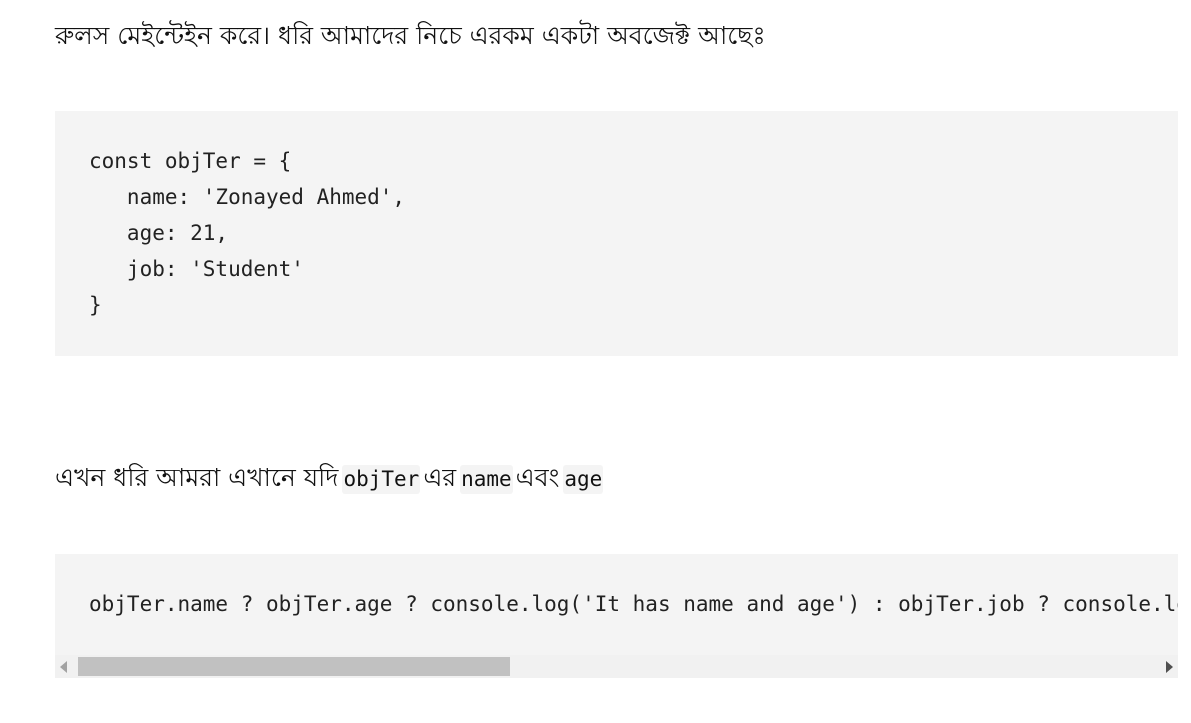 The image size is (1191, 723). I want to click on paragraph-explanation: এখন ধরি আমরা এখানে যদি objTer এর name এবং age, so click(330, 478).